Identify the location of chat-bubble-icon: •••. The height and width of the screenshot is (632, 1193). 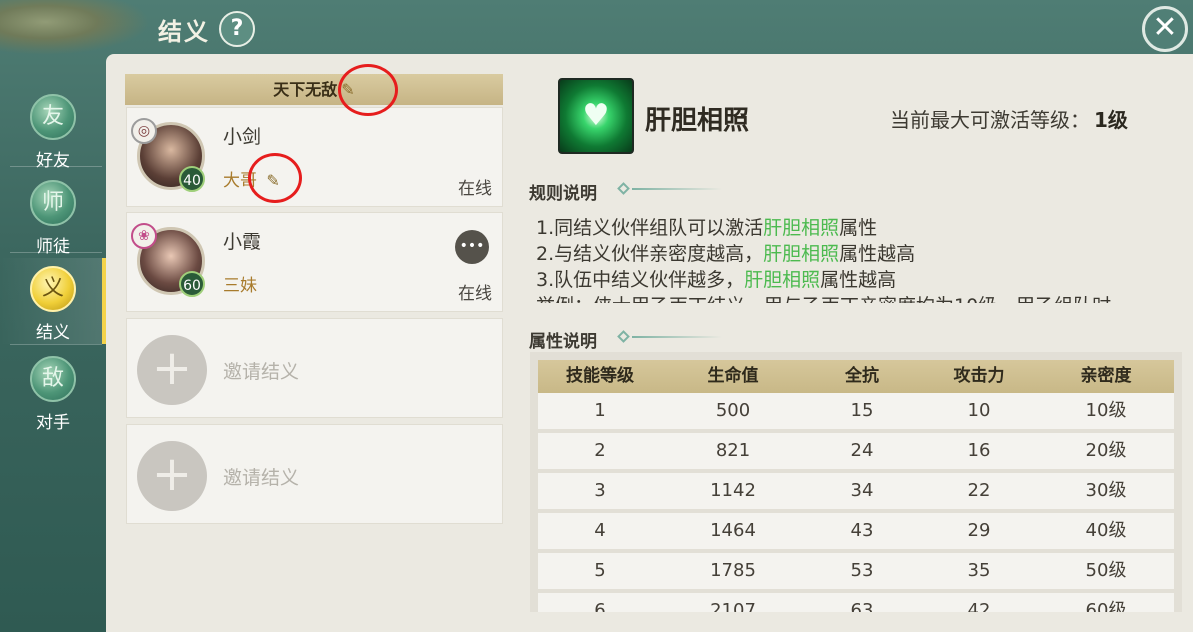
(472, 247).